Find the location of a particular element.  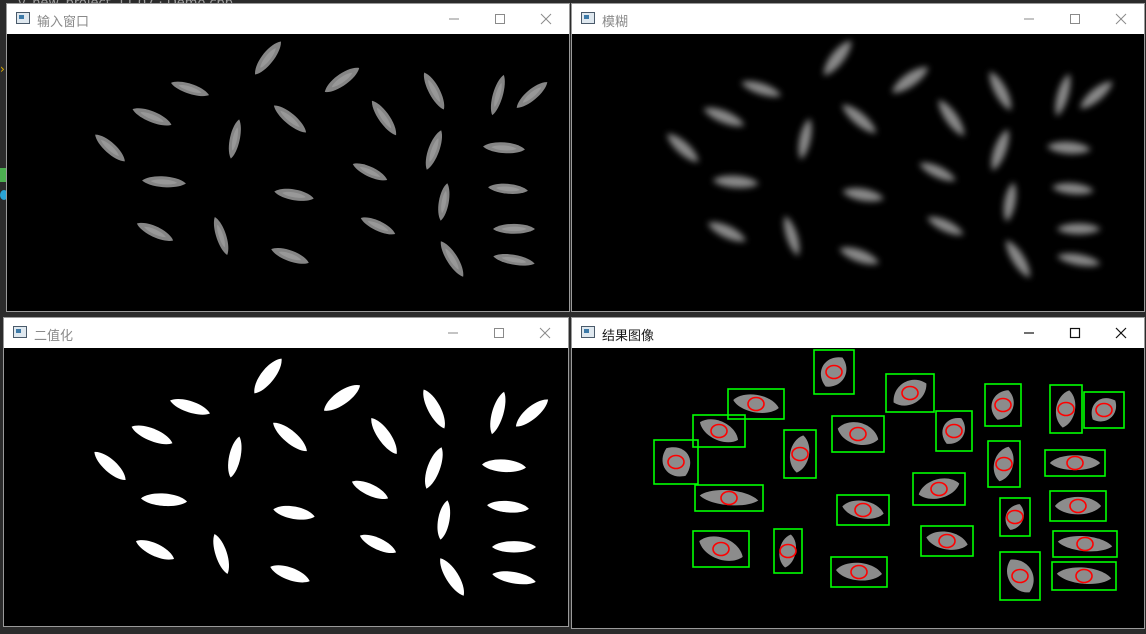

titlebar: 模糊 is located at coordinates (858, 19).